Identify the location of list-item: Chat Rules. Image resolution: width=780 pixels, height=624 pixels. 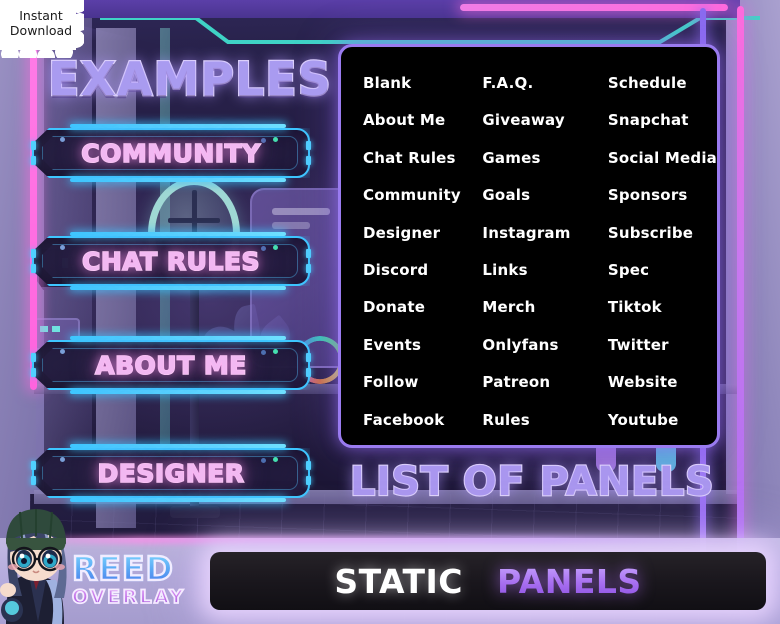
(420, 158).